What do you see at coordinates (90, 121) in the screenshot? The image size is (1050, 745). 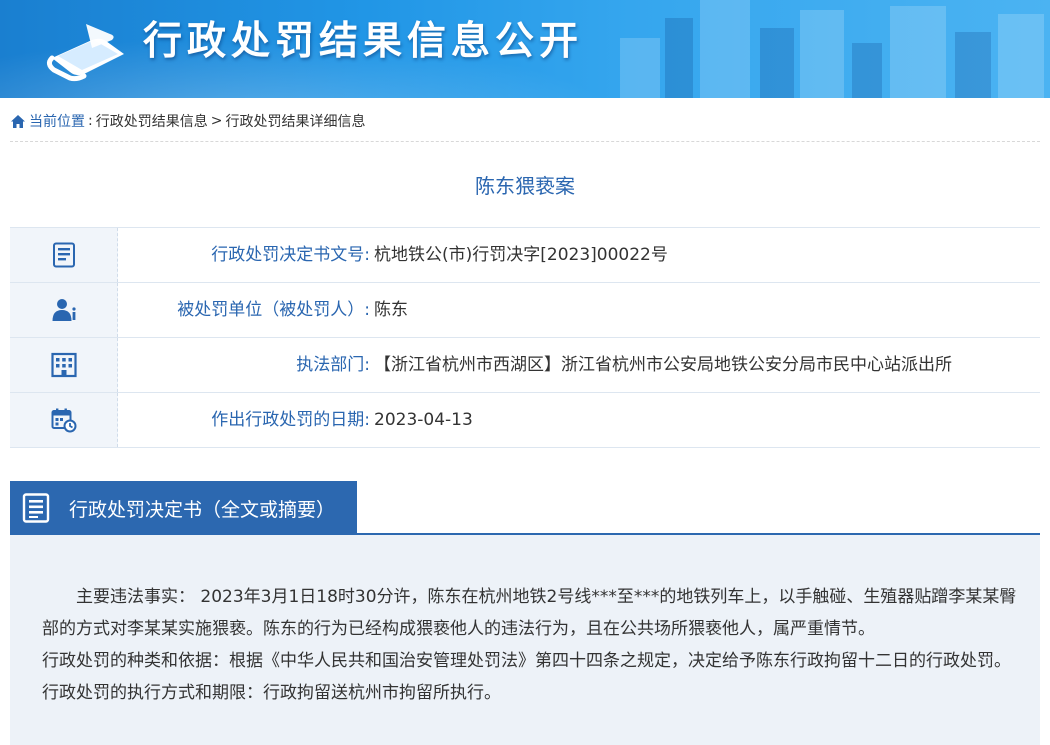 I see `breadcrumb-colon: :` at bounding box center [90, 121].